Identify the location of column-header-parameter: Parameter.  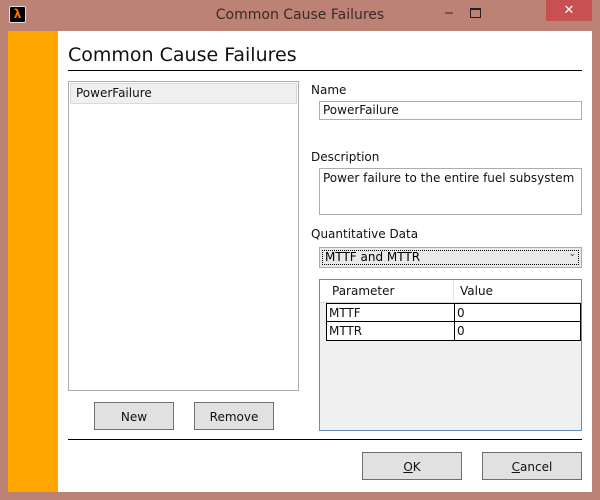
(390, 291).